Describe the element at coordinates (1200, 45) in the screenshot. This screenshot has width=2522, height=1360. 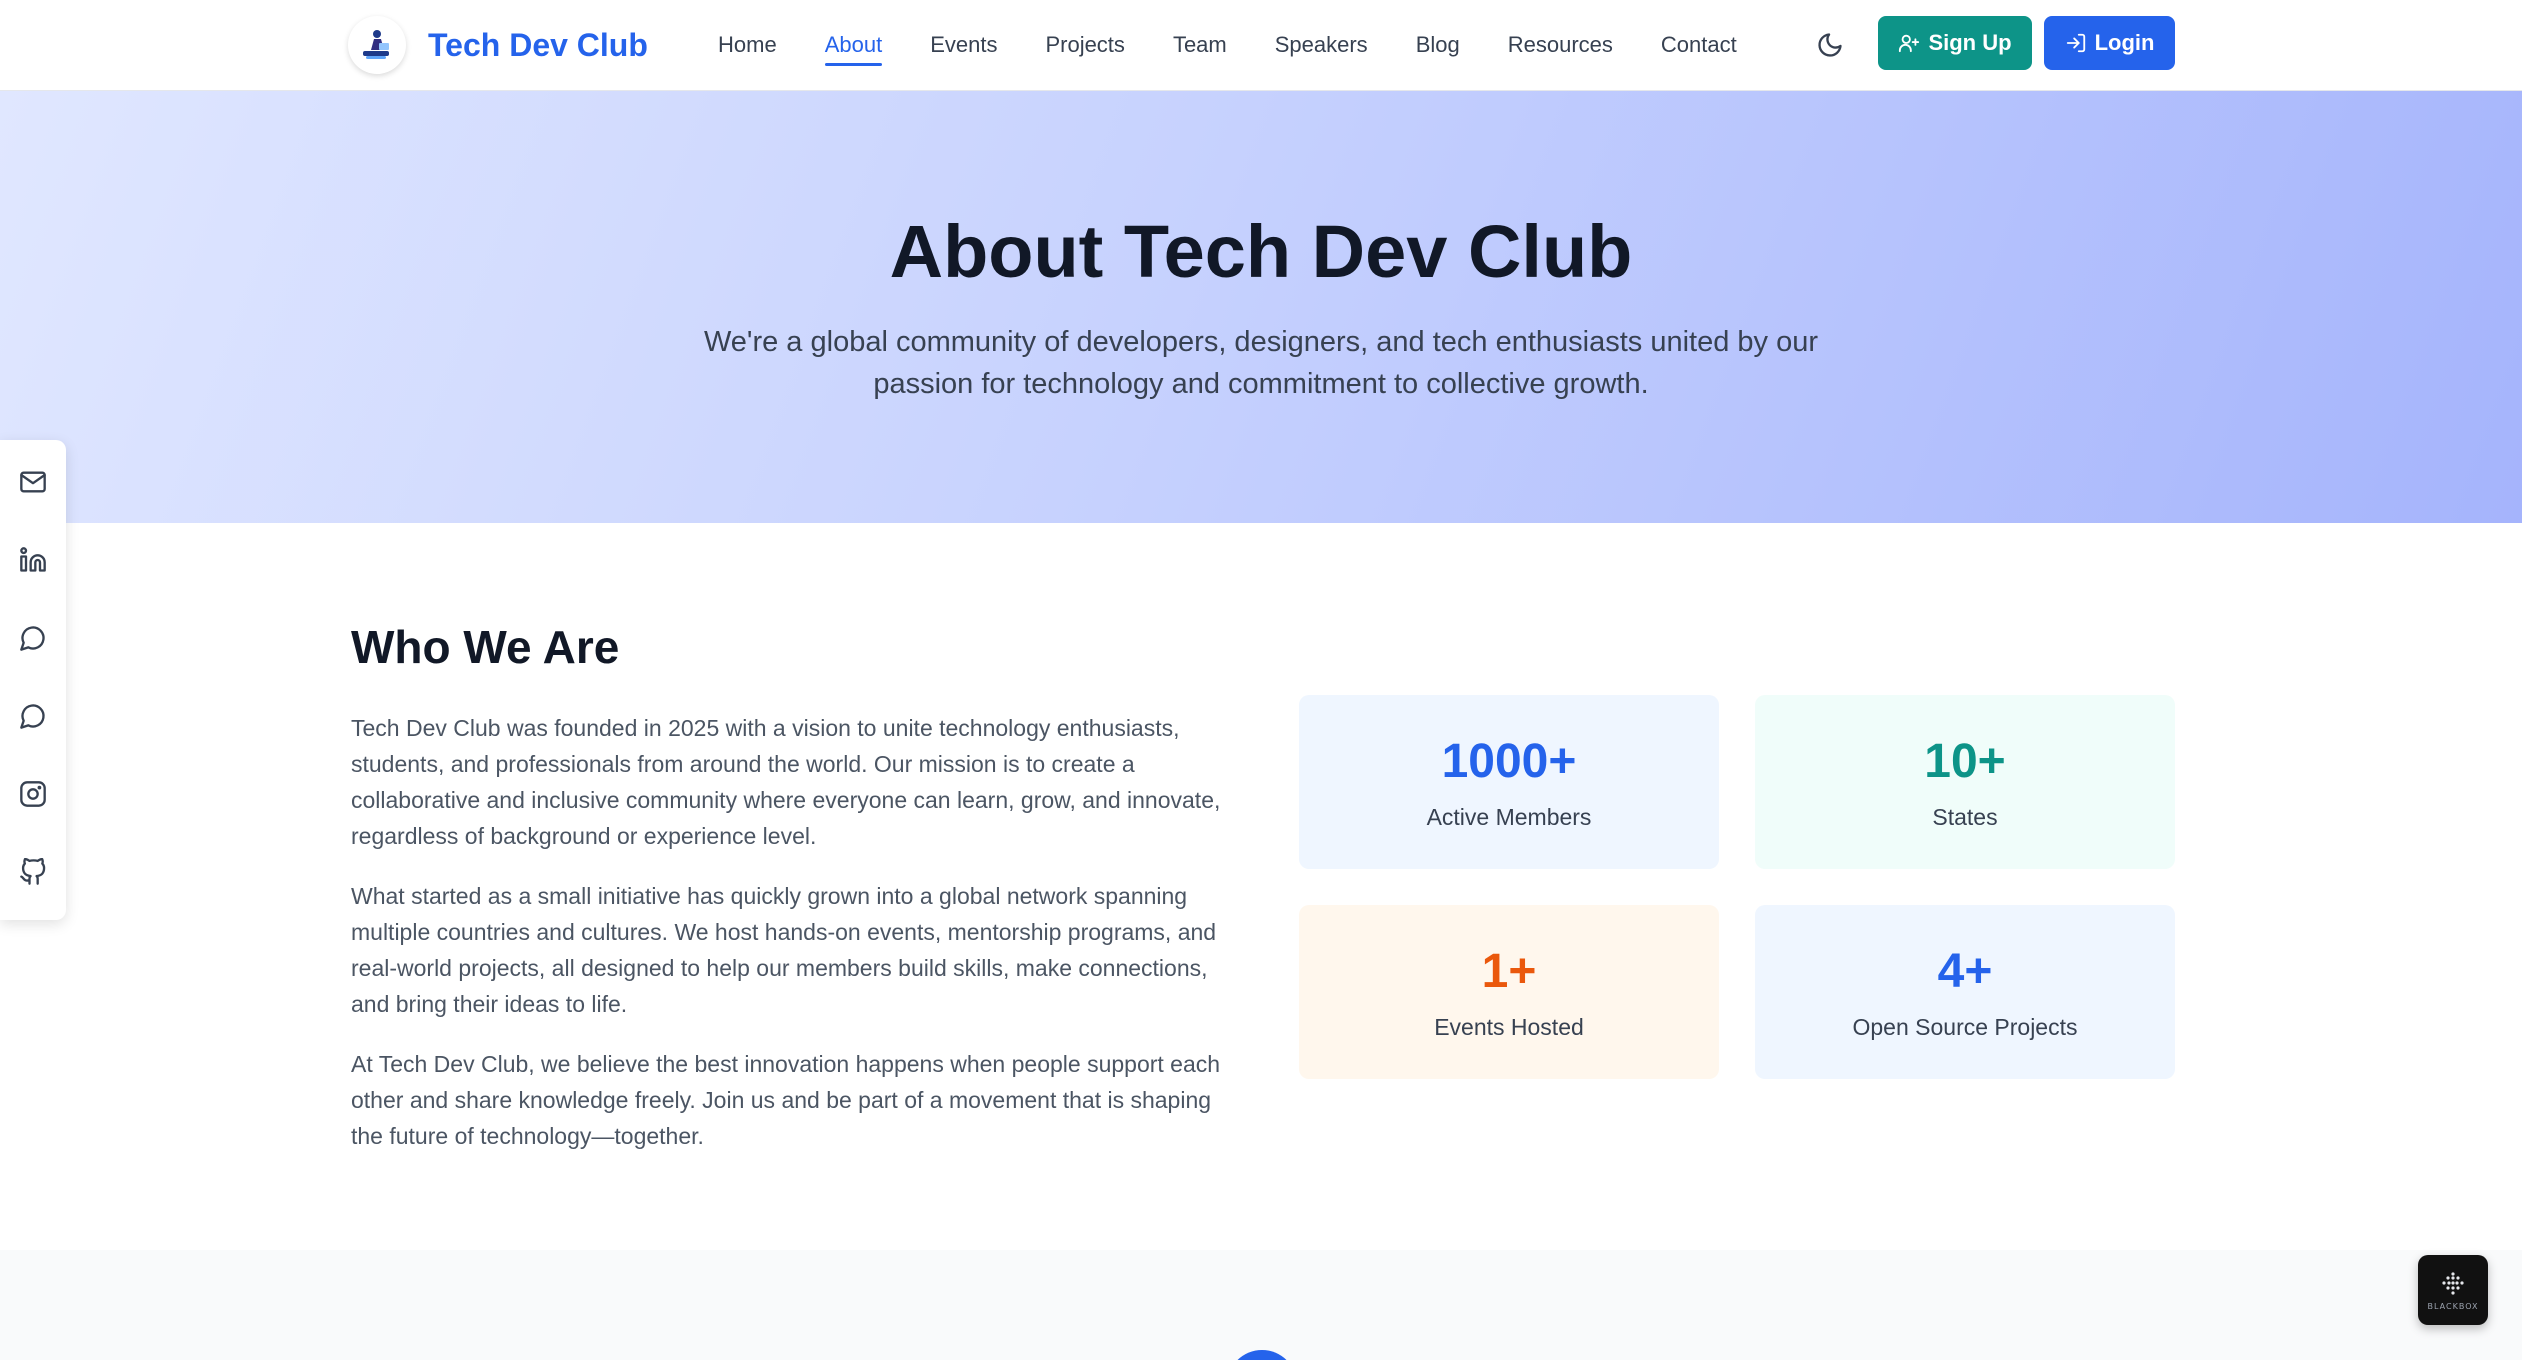
I see `nav-team: Team` at that location.